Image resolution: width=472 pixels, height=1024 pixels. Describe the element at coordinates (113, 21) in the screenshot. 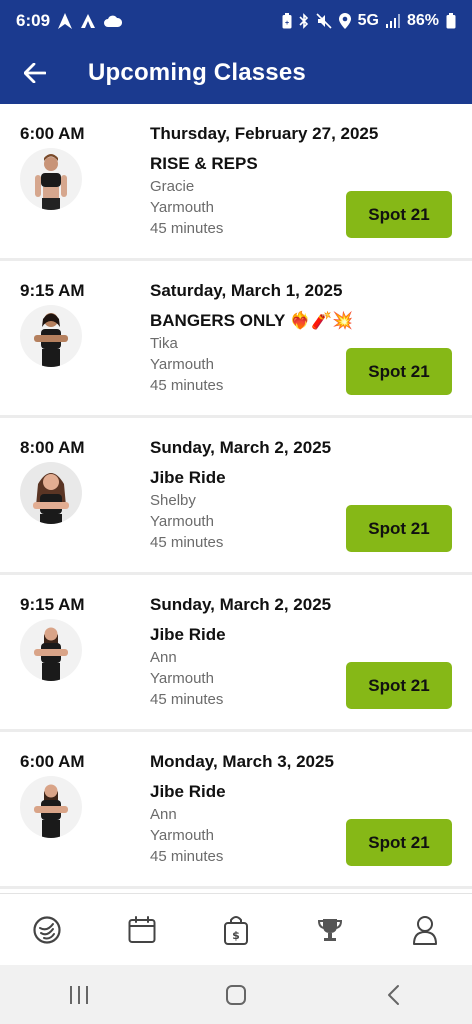

I see `cloud-icon` at that location.